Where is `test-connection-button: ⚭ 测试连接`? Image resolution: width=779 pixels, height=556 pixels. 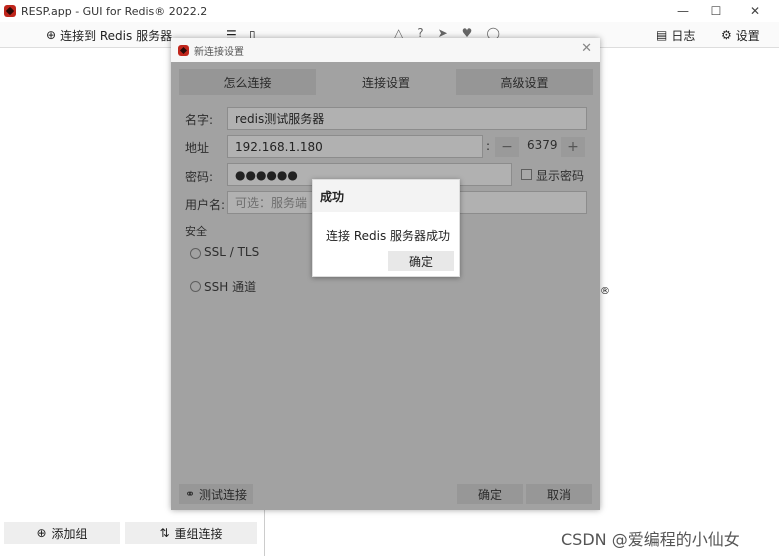 test-connection-button: ⚭ 测试连接 is located at coordinates (216, 494).